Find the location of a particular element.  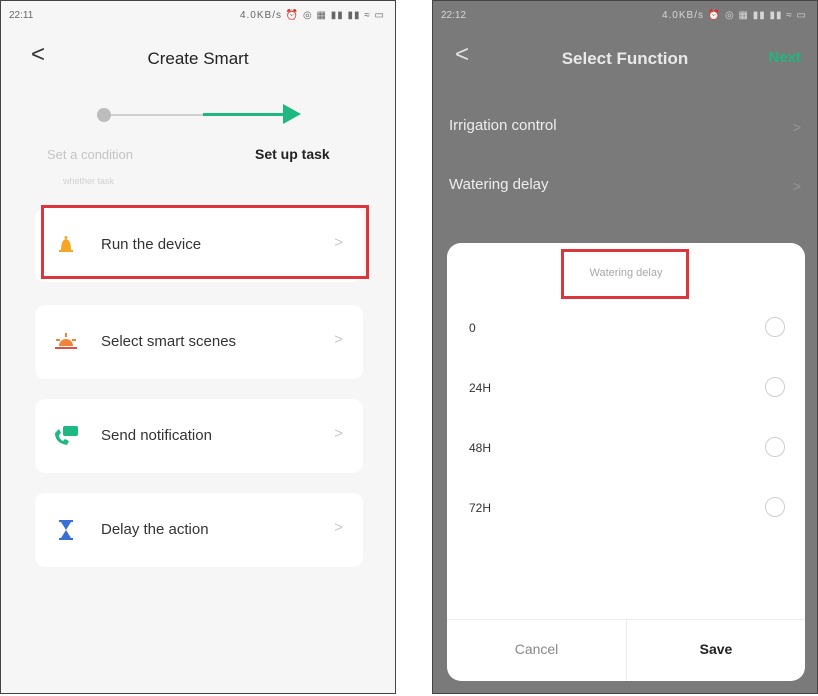

status-bar: 22:12 4.0KB/s ⏰ ◎ ▦ ▮▮ ▮▮ ≈ ▭ is located at coordinates (625, 16).